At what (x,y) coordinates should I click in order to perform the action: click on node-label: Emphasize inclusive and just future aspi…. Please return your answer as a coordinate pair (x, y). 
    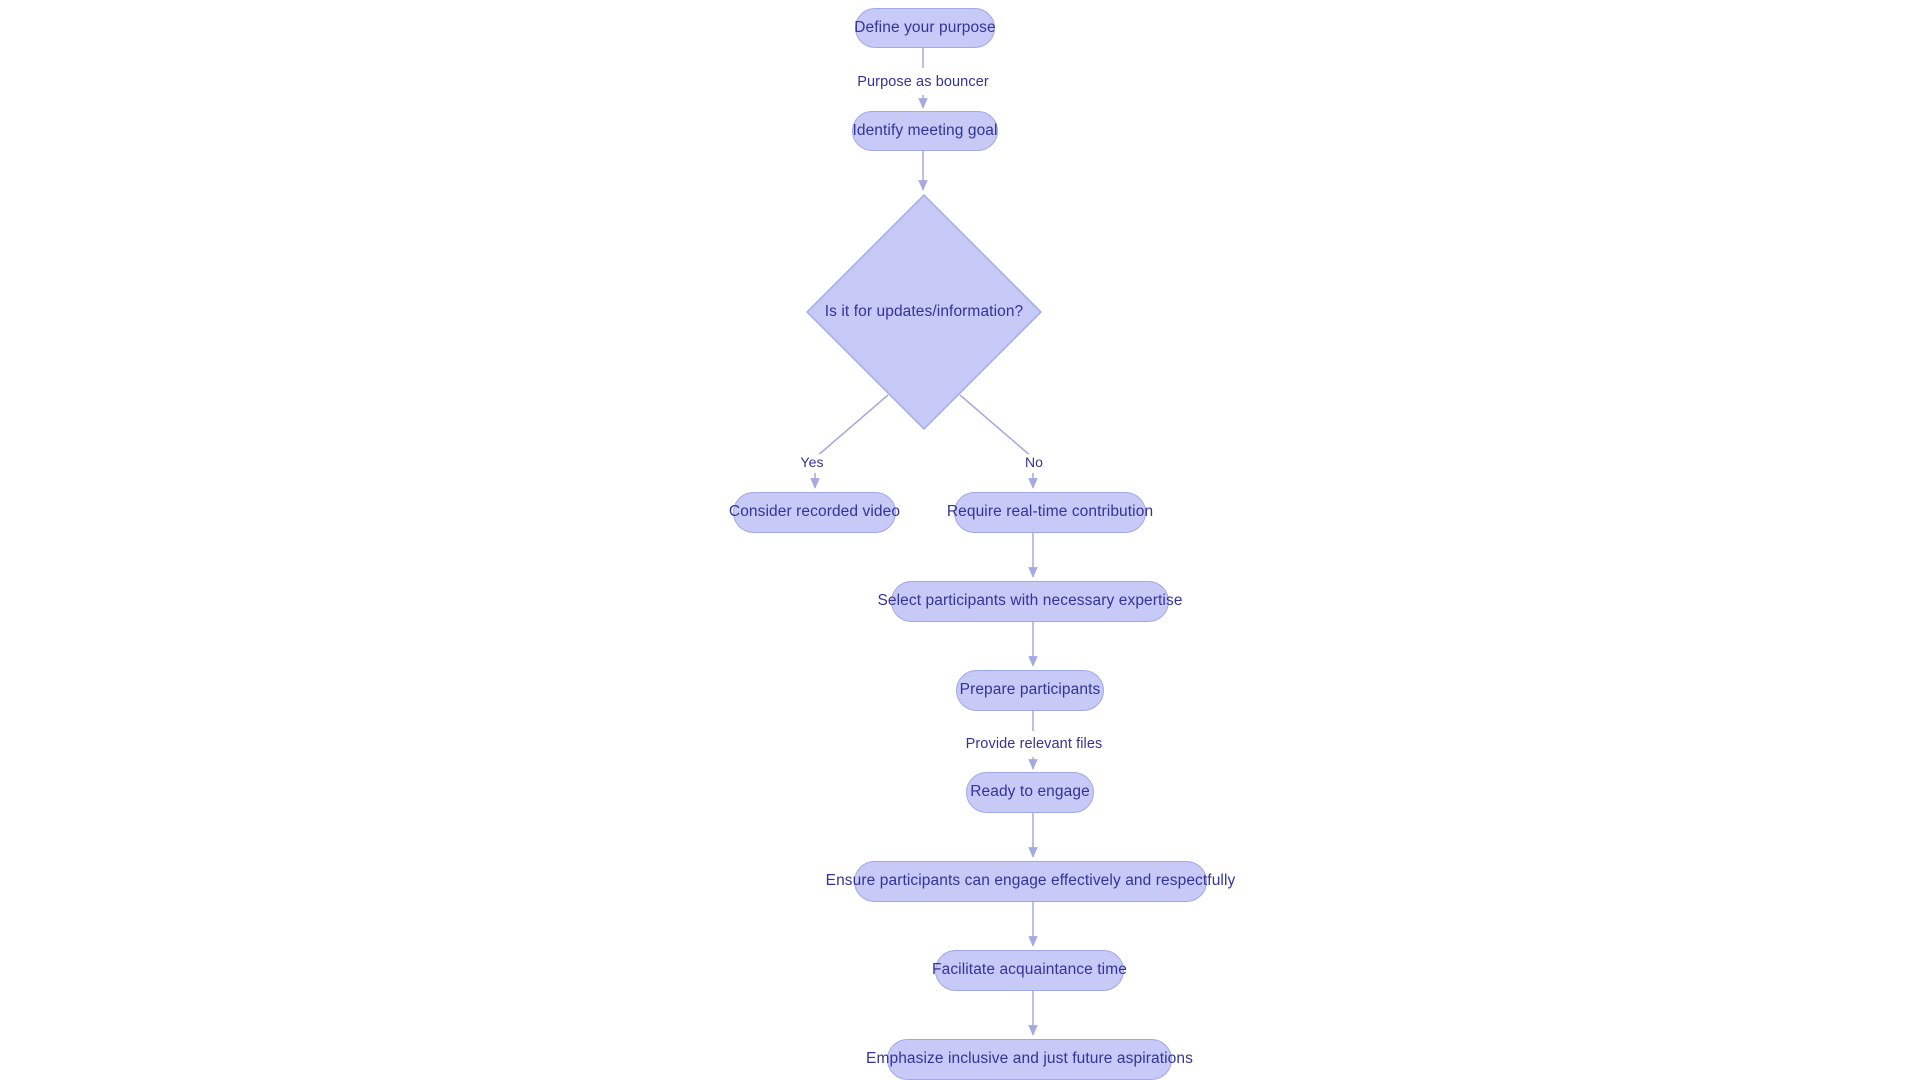
    Looking at the image, I should click on (1029, 1059).